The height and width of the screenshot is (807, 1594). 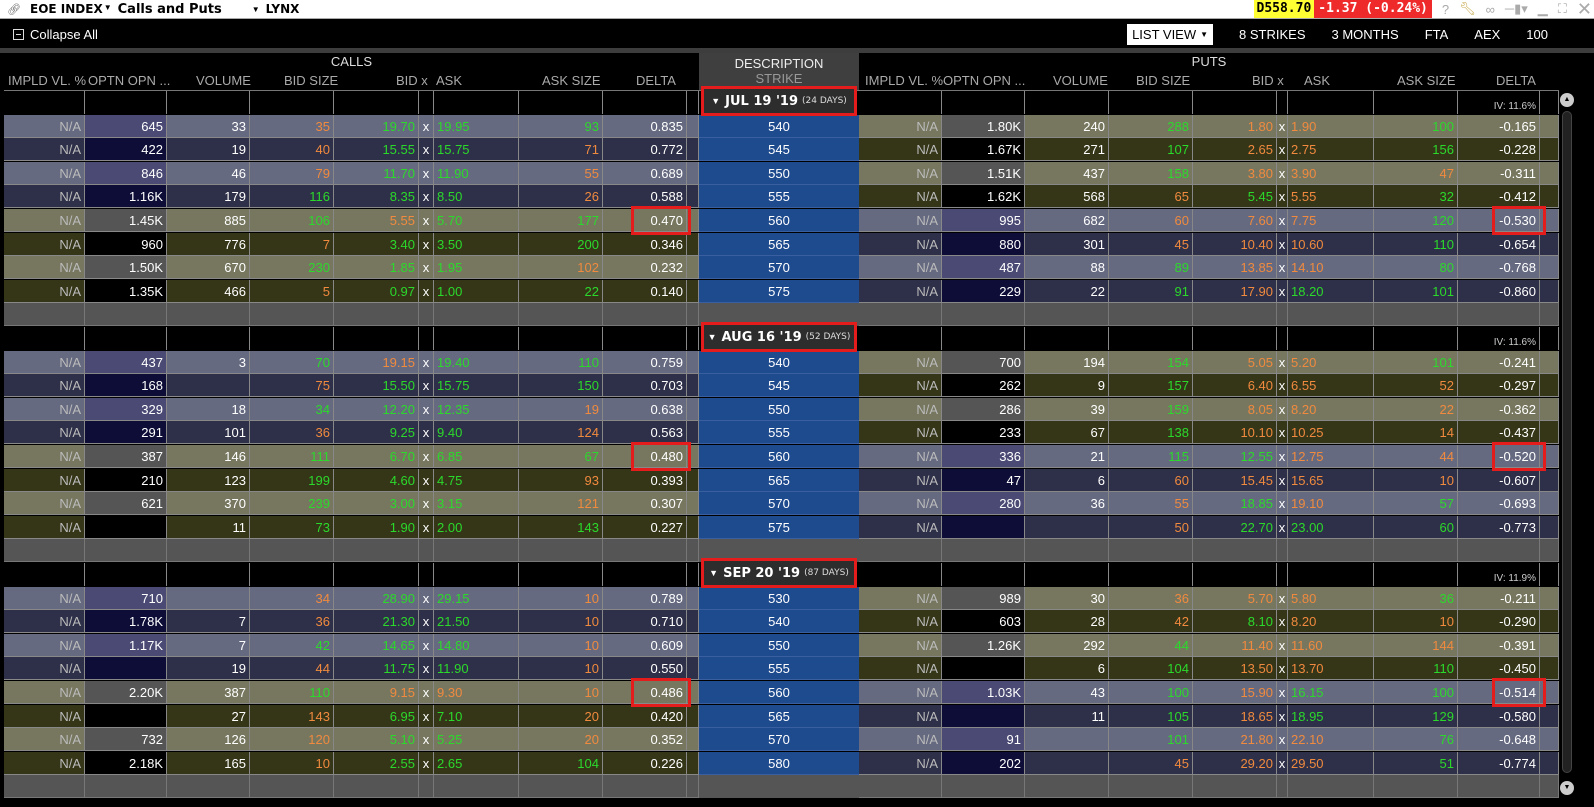 What do you see at coordinates (1499, 268) in the screenshot?
I see `put-delta-cell: -0.768` at bounding box center [1499, 268].